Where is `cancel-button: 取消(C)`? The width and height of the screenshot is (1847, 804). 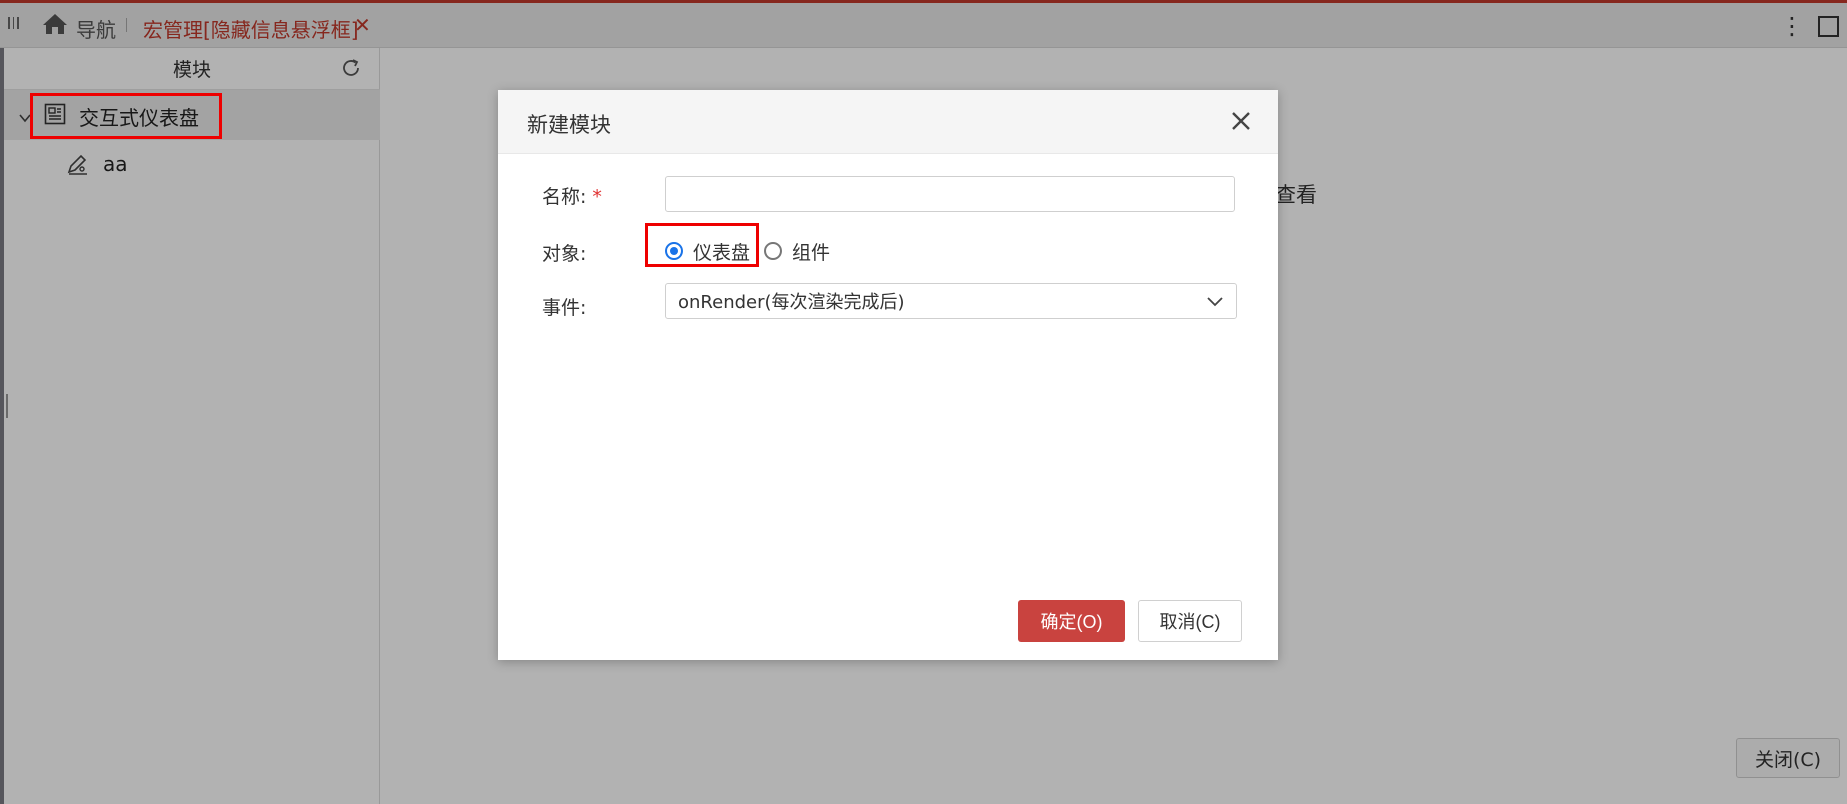 cancel-button: 取消(C) is located at coordinates (1190, 621).